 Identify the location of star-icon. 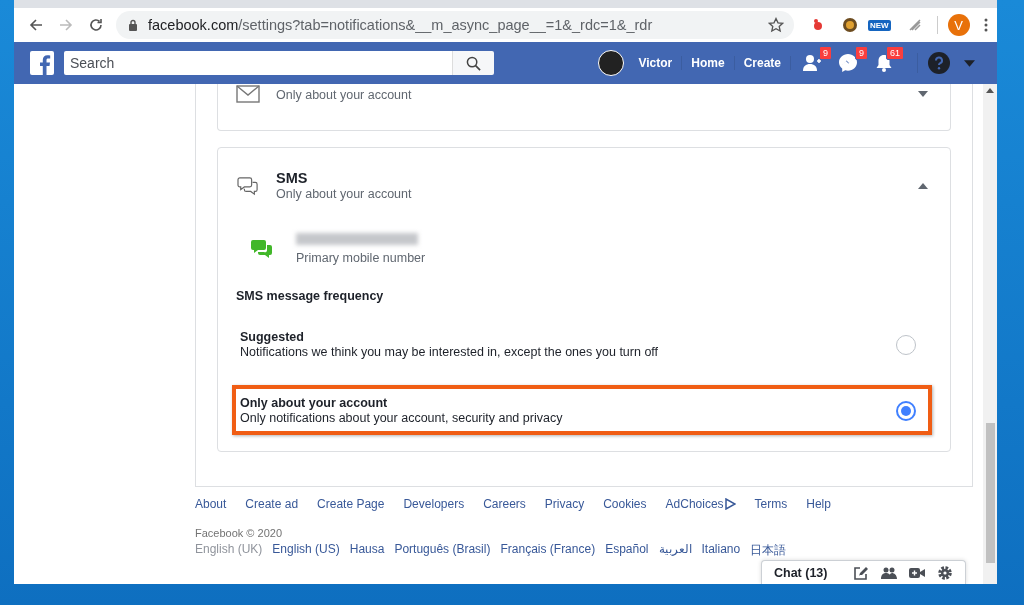
(776, 25).